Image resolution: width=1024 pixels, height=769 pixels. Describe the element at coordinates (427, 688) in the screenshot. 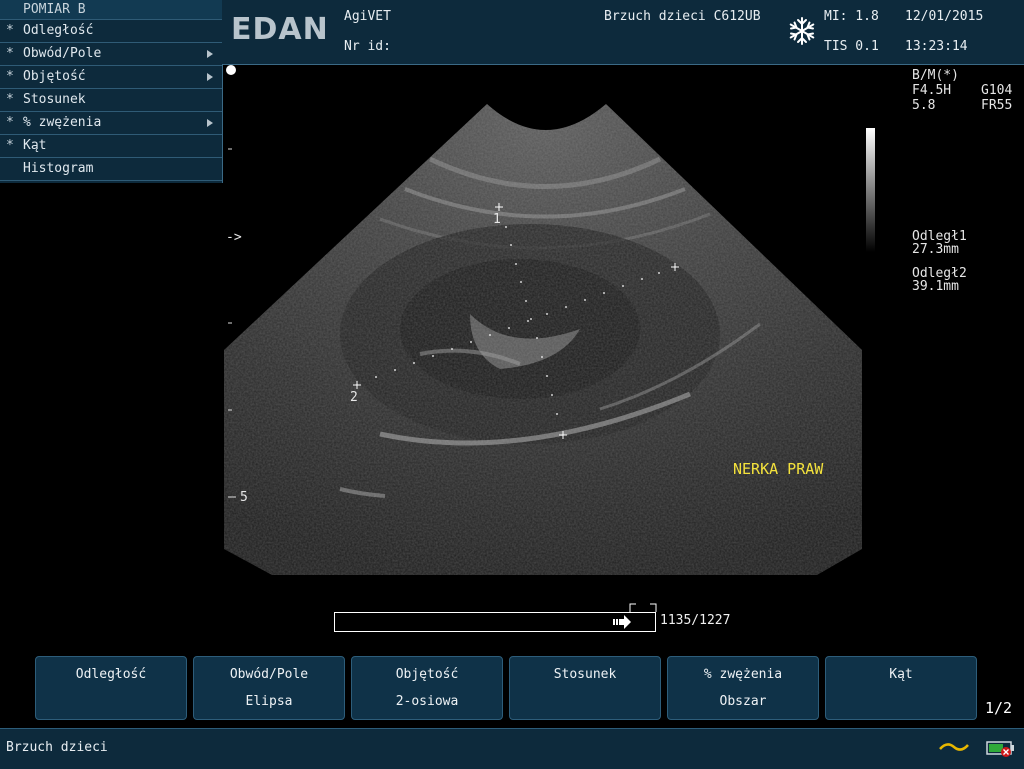

I see `softkey-volume: Objętość 2-osiowa` at that location.